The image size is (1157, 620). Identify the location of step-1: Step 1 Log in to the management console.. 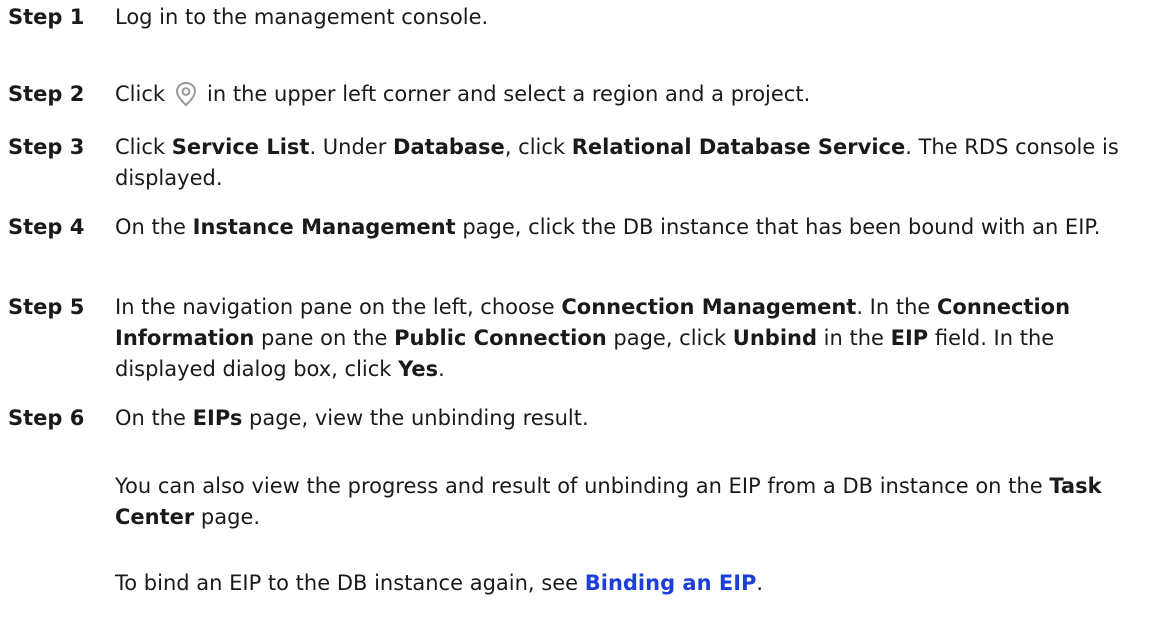
(578, 17).